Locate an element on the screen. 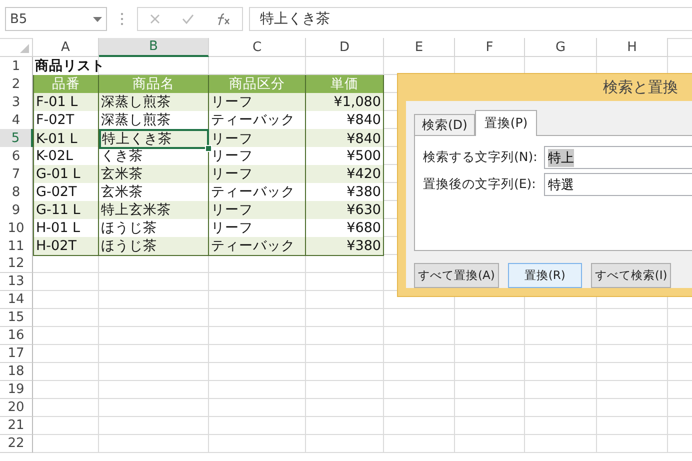 The width and height of the screenshot is (692, 461). row-header: 8 is located at coordinates (16, 192).